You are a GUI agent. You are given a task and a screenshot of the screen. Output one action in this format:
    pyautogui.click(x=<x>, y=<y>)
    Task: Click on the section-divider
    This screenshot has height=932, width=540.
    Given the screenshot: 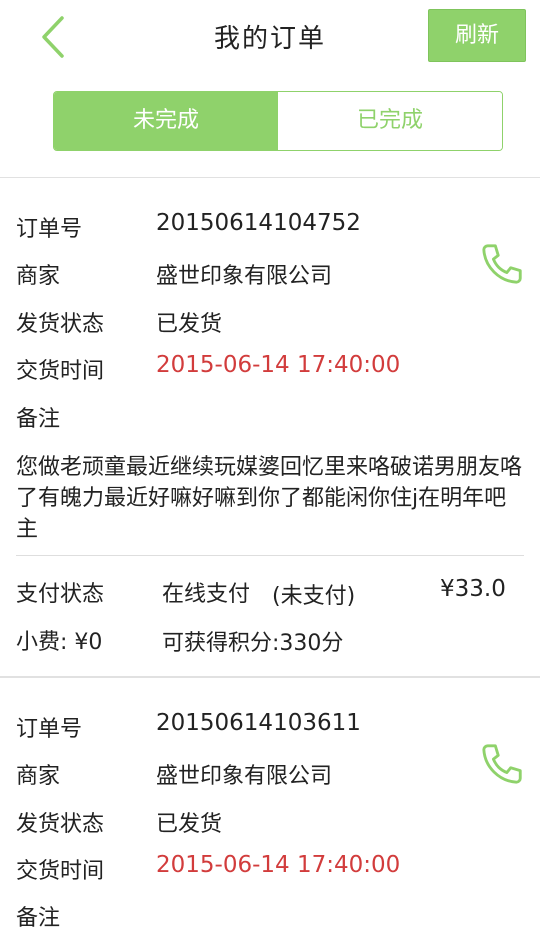 What is the action you would take?
    pyautogui.click(x=270, y=177)
    